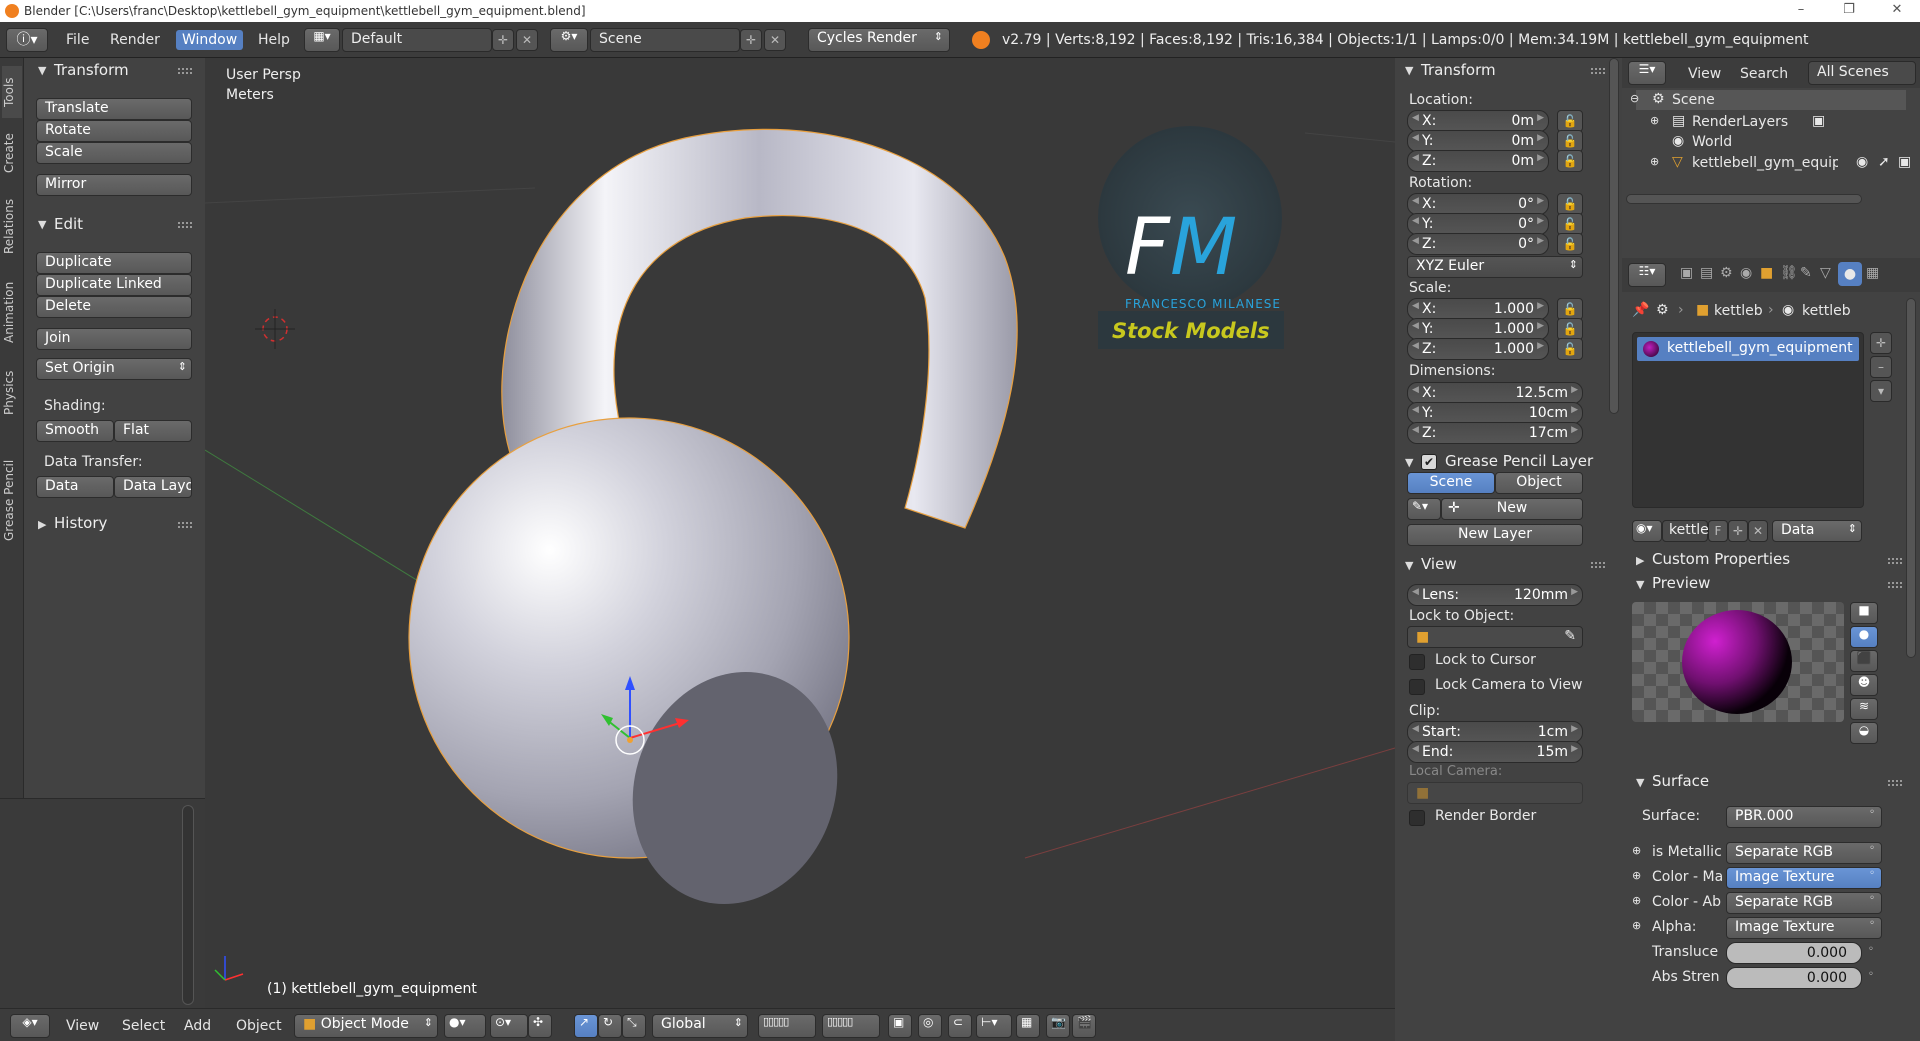 The image size is (1920, 1041). Describe the element at coordinates (322, 40) in the screenshot. I see `screen-layout-icon: ▦▾` at that location.